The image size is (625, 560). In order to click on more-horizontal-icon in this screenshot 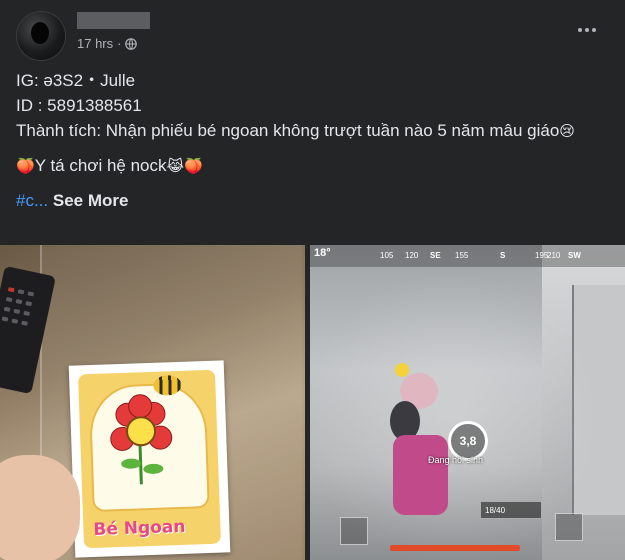, I will do `click(580, 30)`.